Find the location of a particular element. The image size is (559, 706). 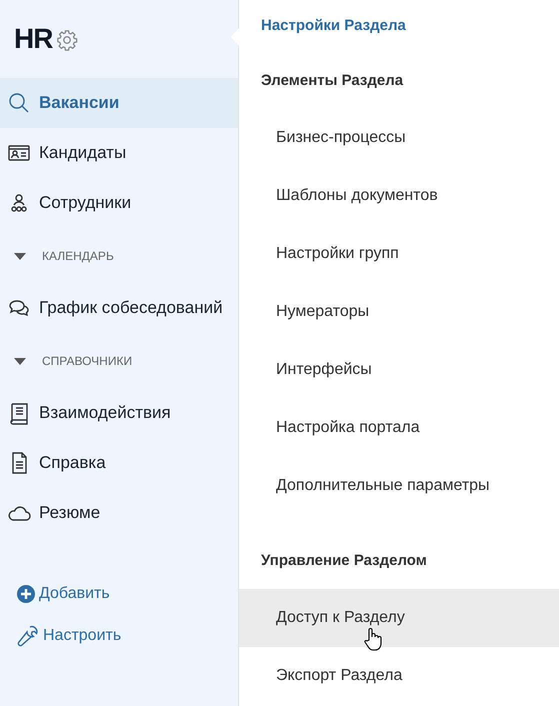

sidebar-item: Вакансии is located at coordinates (119, 103).